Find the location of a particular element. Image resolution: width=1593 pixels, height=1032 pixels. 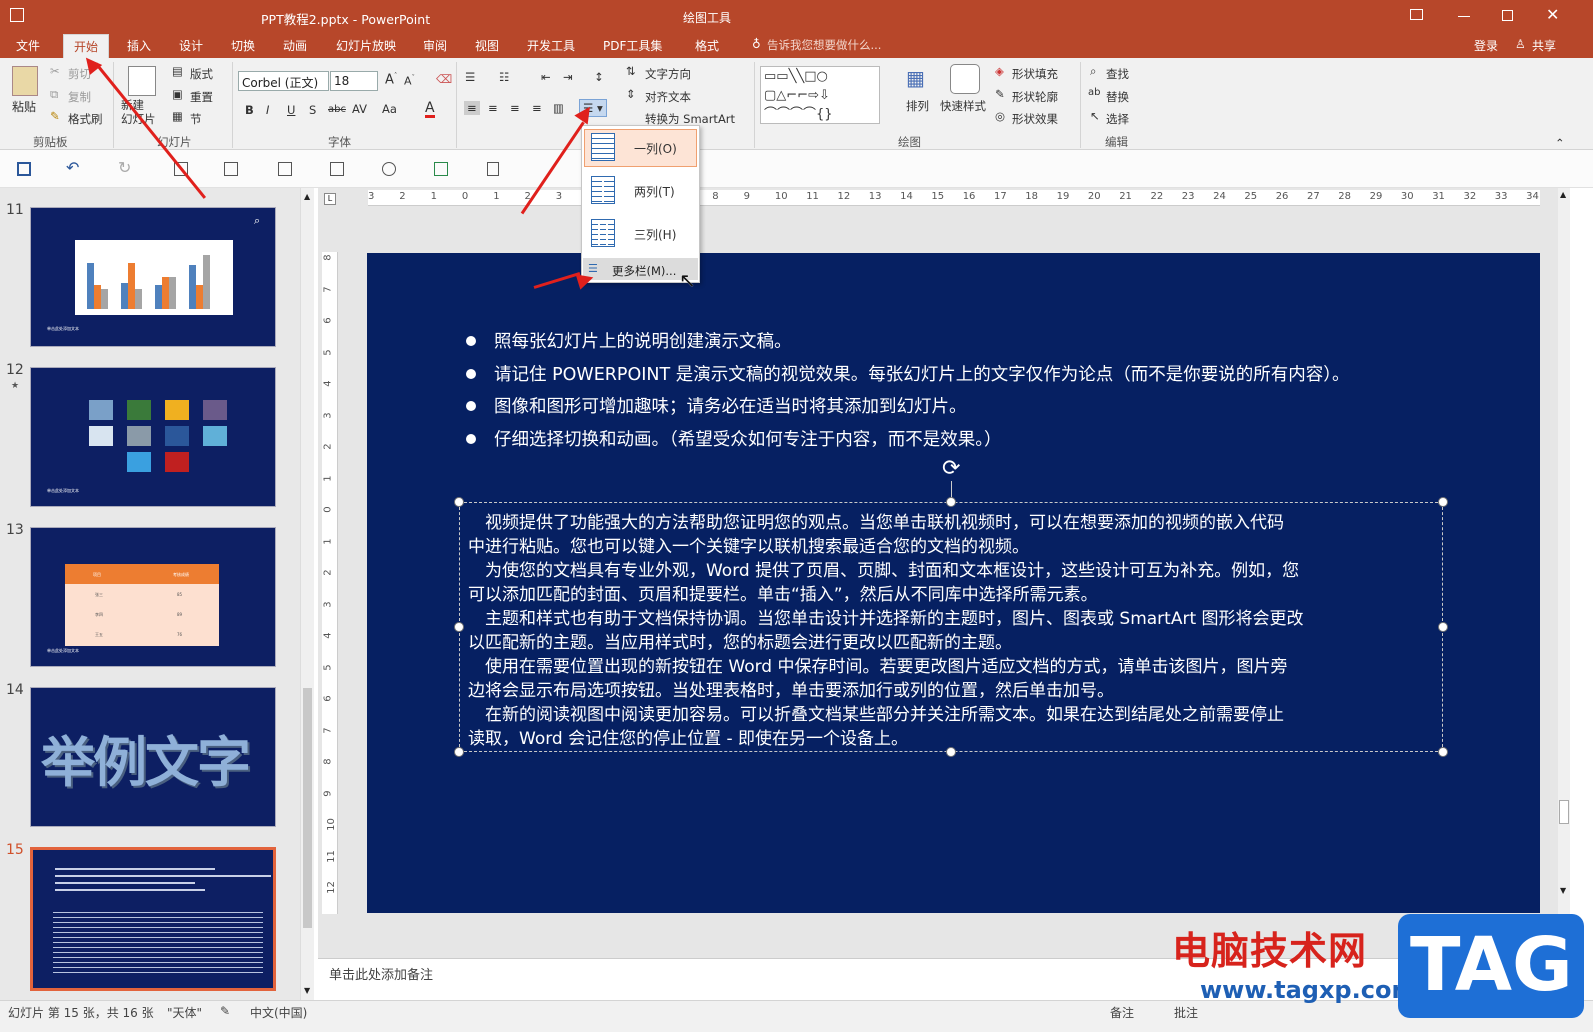

thumbnail-slide-13: 项目 考核成绩 张三 85 李四 89 王五 76 单击此处添加文本 is located at coordinates (153, 597).